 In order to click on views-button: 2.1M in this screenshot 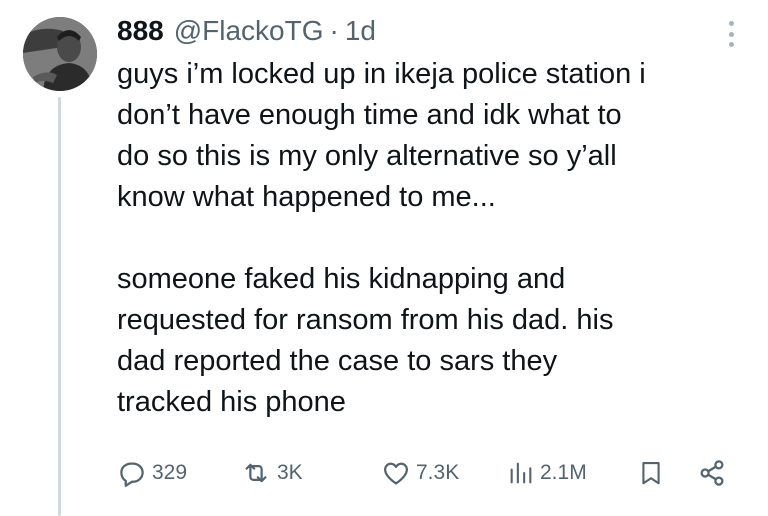, I will do `click(547, 473)`.